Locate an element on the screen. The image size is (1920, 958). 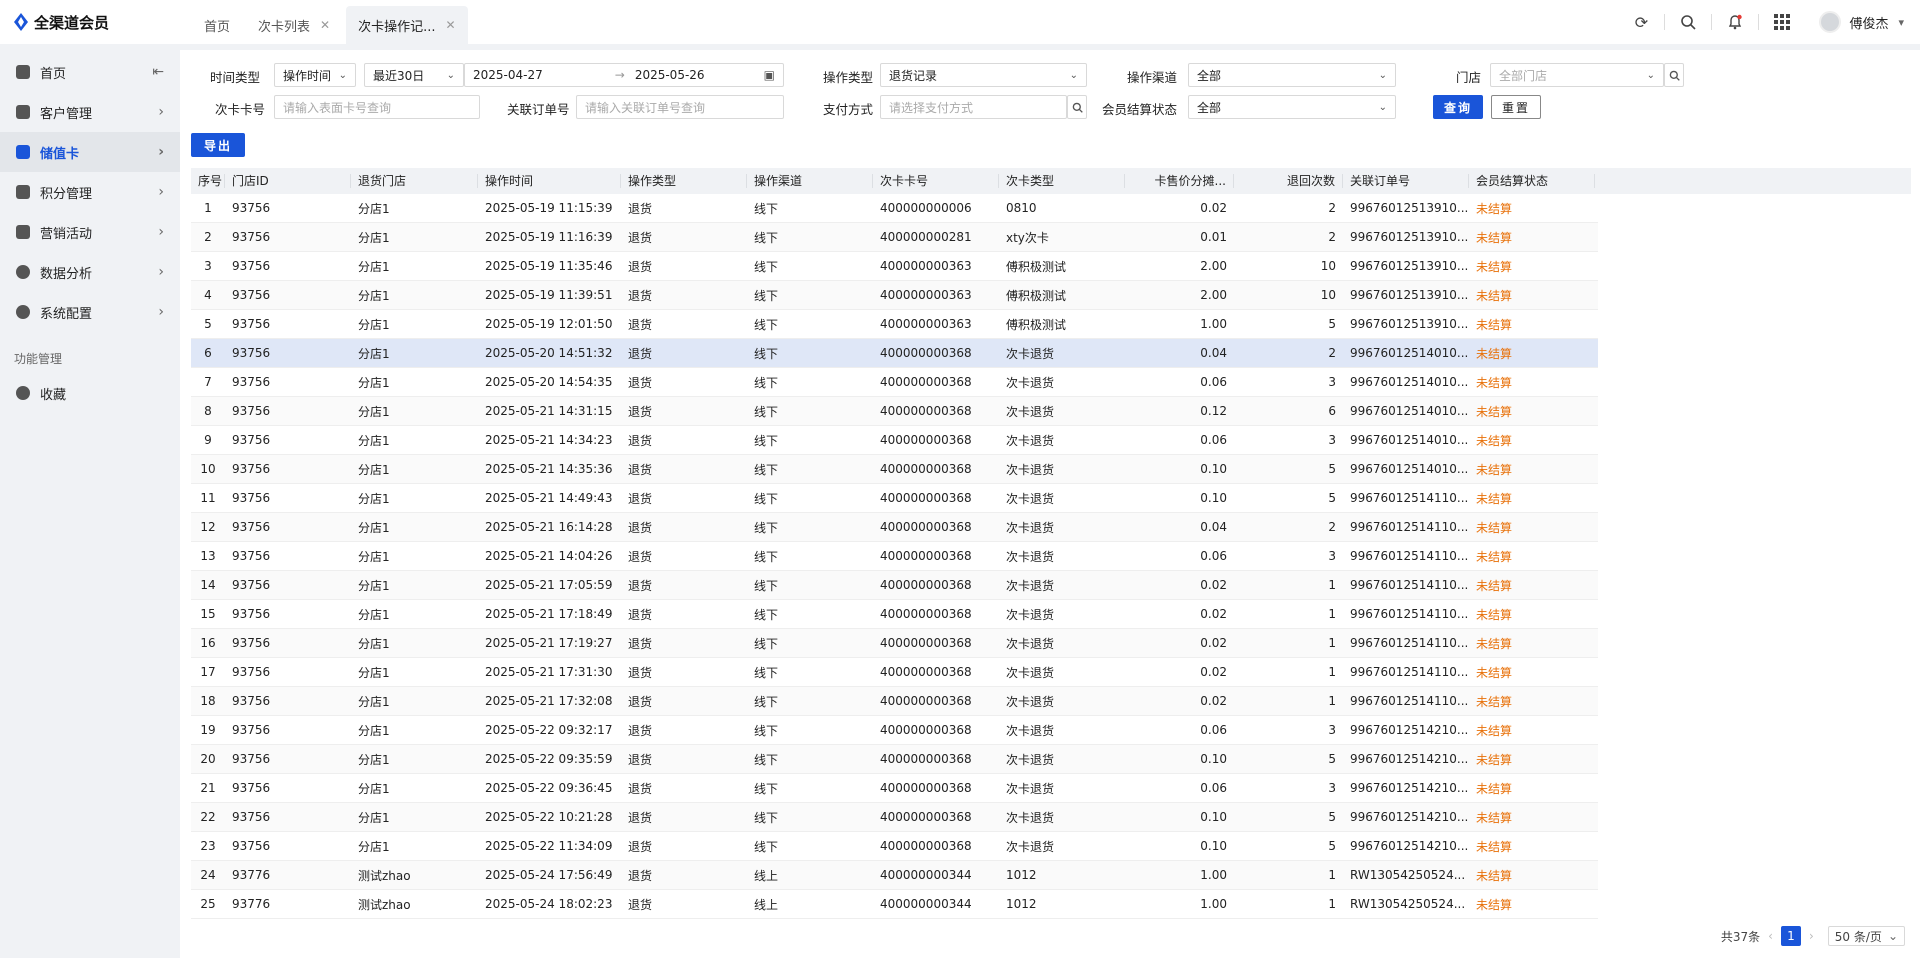
top-bar: 全渠道会员 首页 次卡列表 ✕ 次卡操作记... ✕ ⟳ 傅俊杰 ▾ is located at coordinates (960, 22).